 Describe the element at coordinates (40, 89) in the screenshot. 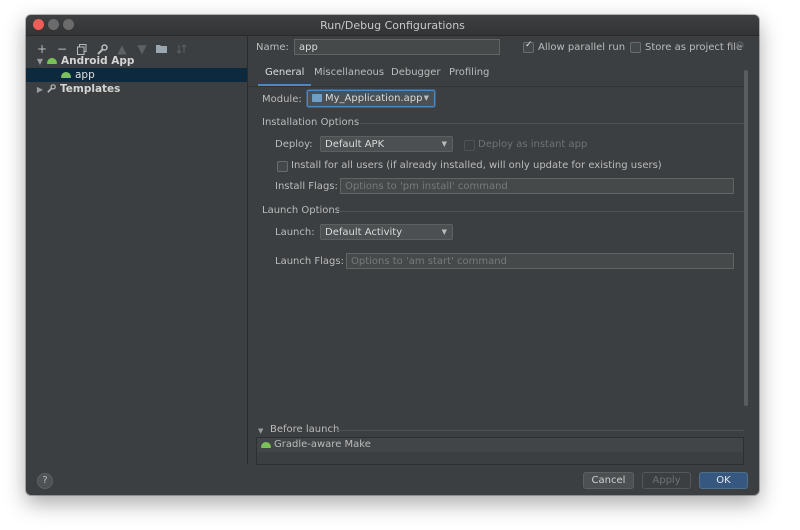

I see `collapsed-arrow-icon: ▶` at that location.